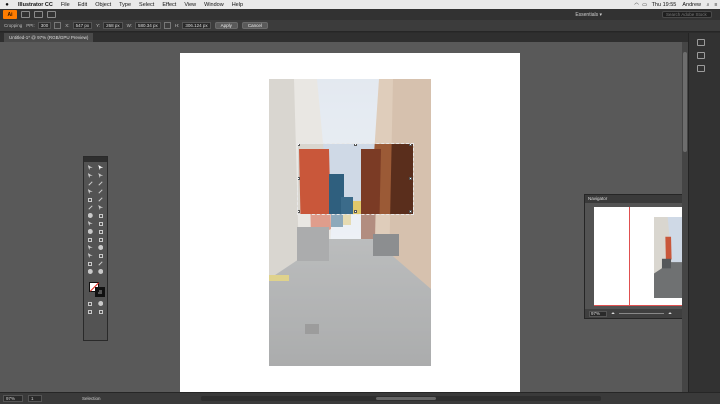  I want to click on free-transform-tool-icon, so click(101, 223).